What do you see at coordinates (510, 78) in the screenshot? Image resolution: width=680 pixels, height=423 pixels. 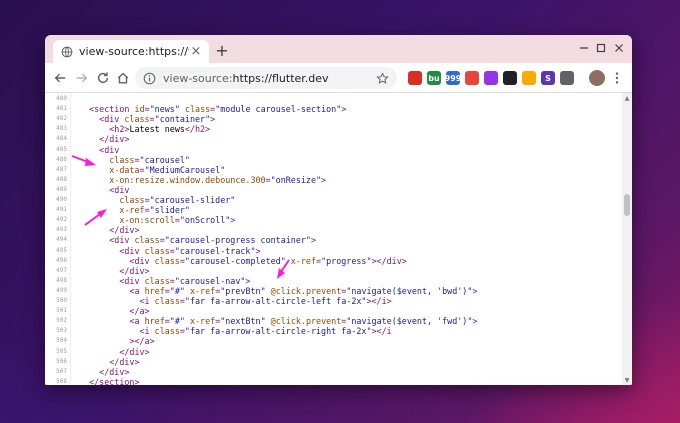 I see `ext-dark-icon` at bounding box center [510, 78].